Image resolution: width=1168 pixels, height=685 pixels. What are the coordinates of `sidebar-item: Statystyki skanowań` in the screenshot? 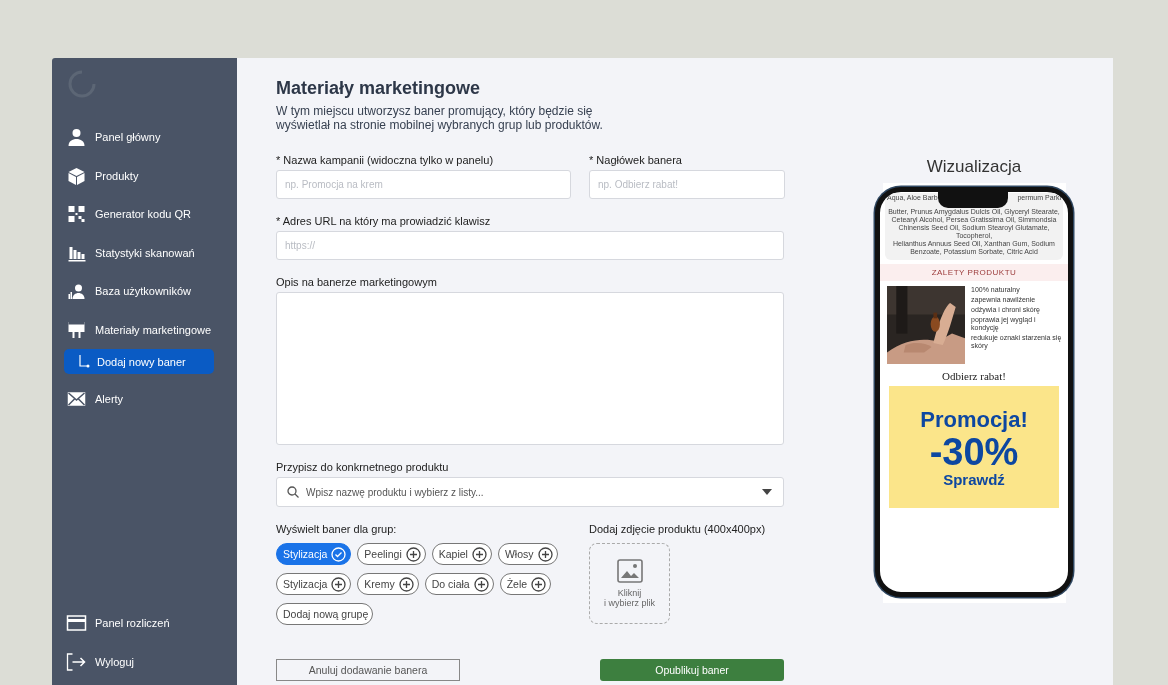 It's located at (151, 252).